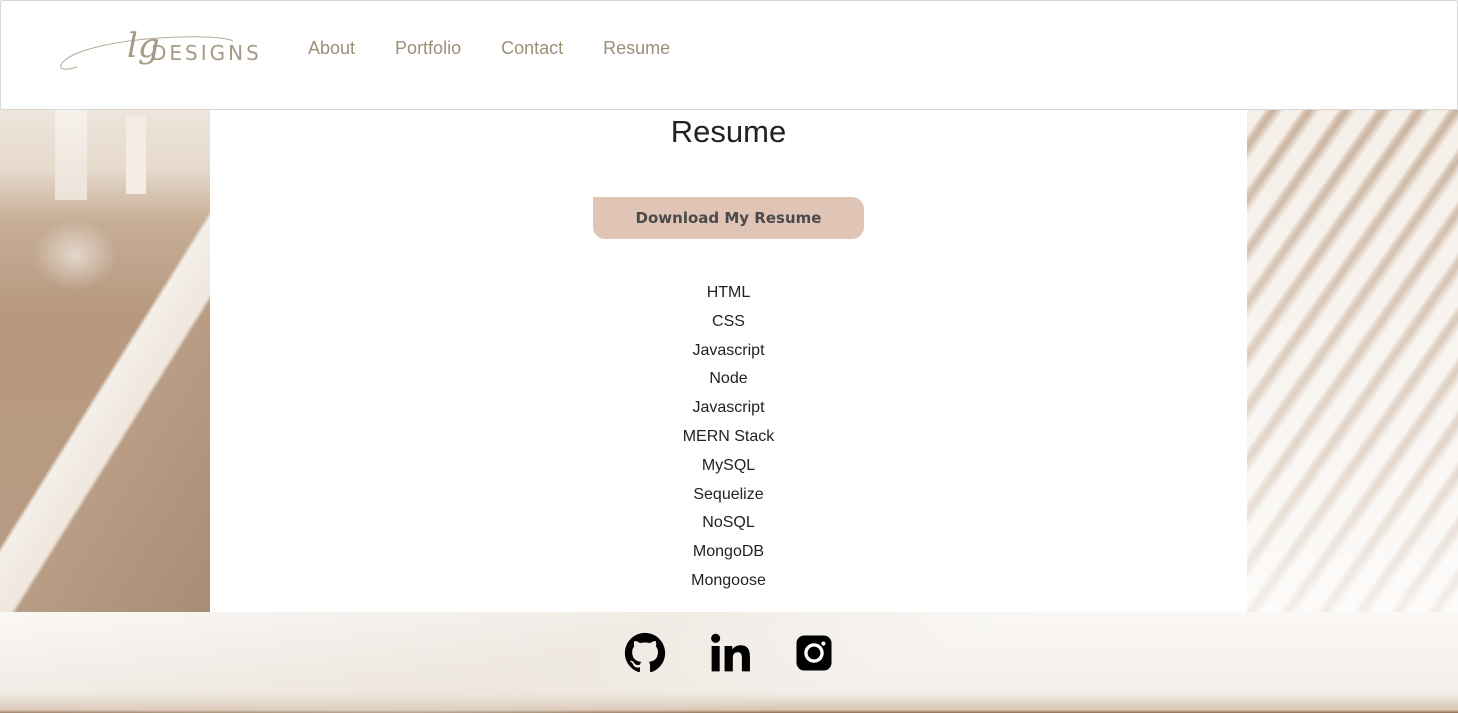  I want to click on social-links, so click(729, 653).